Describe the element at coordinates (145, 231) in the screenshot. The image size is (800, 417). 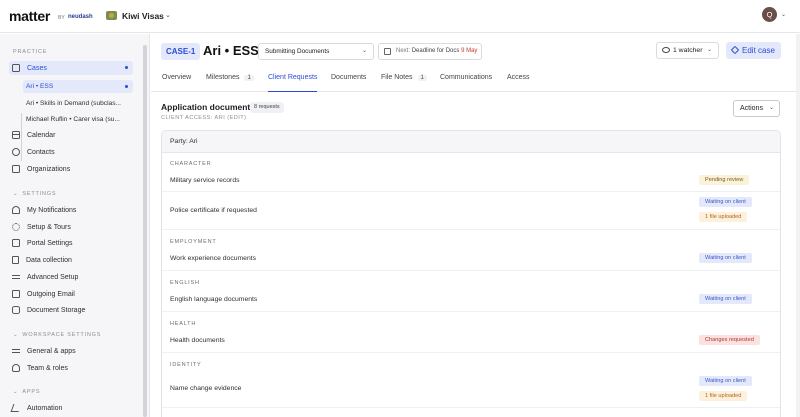
I see `sidebar-scrollbar` at that location.